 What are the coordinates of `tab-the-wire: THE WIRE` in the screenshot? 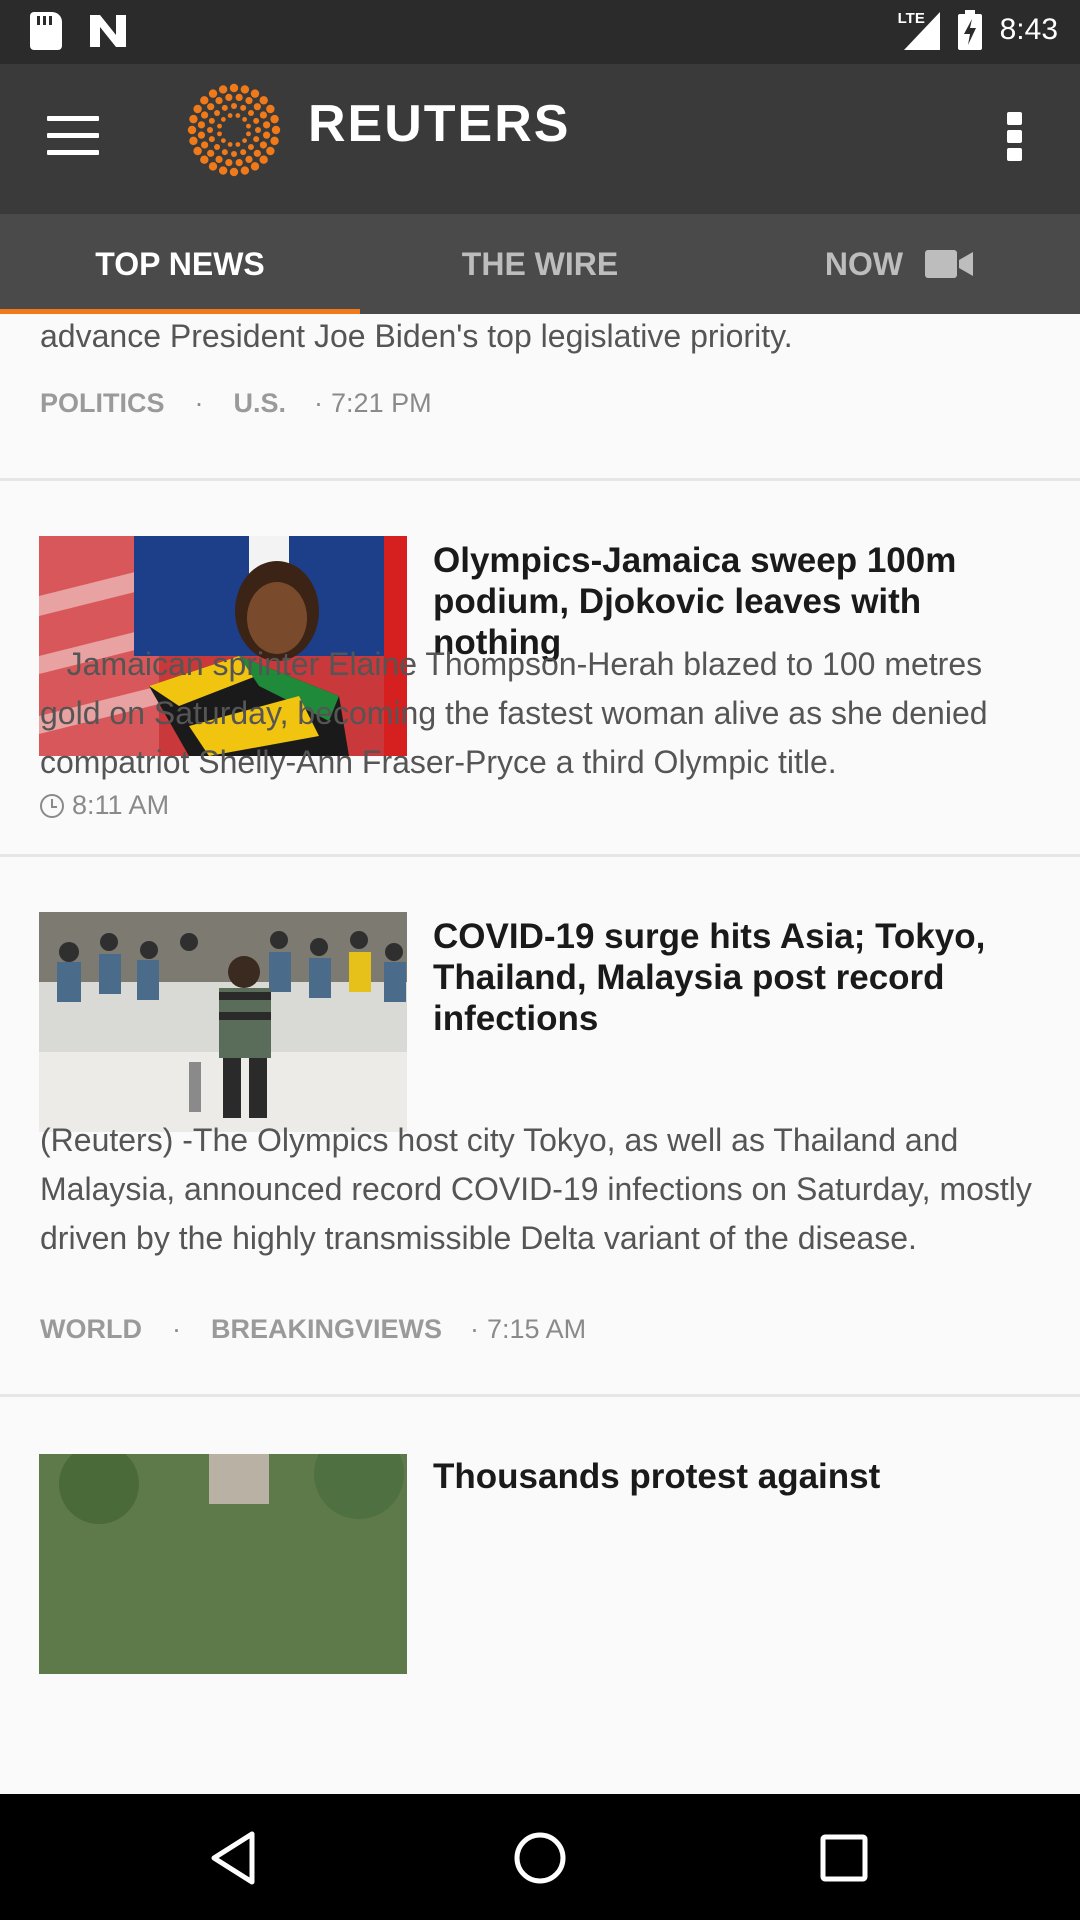 It's located at (540, 264).